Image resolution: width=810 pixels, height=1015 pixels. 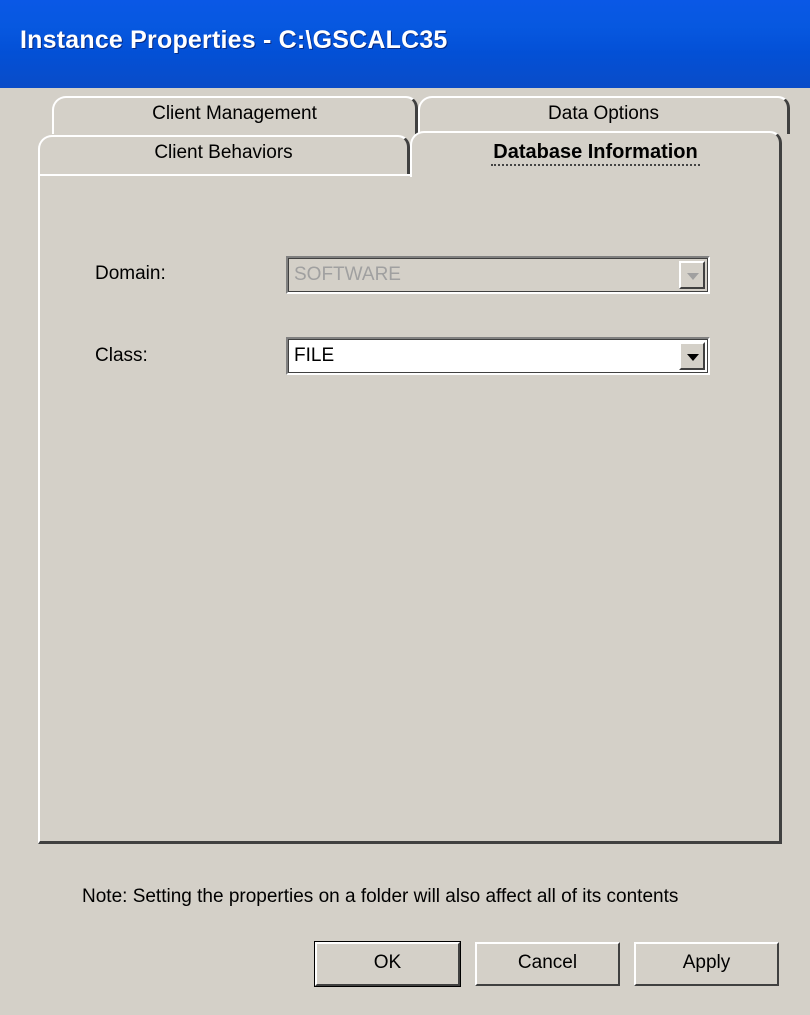 I want to click on class-label: Class:, so click(x=121, y=355).